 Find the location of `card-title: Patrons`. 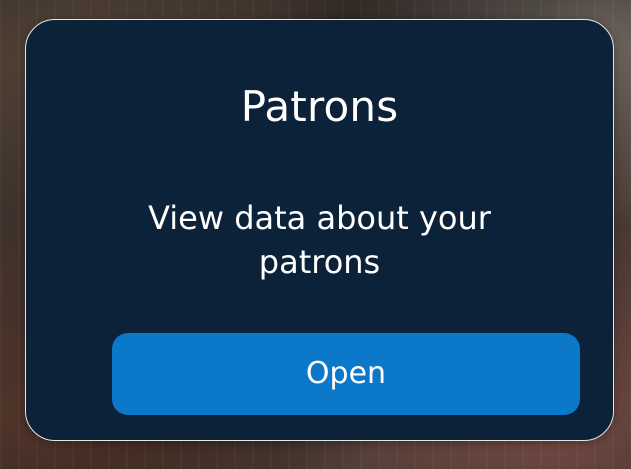

card-title: Patrons is located at coordinates (319, 106).